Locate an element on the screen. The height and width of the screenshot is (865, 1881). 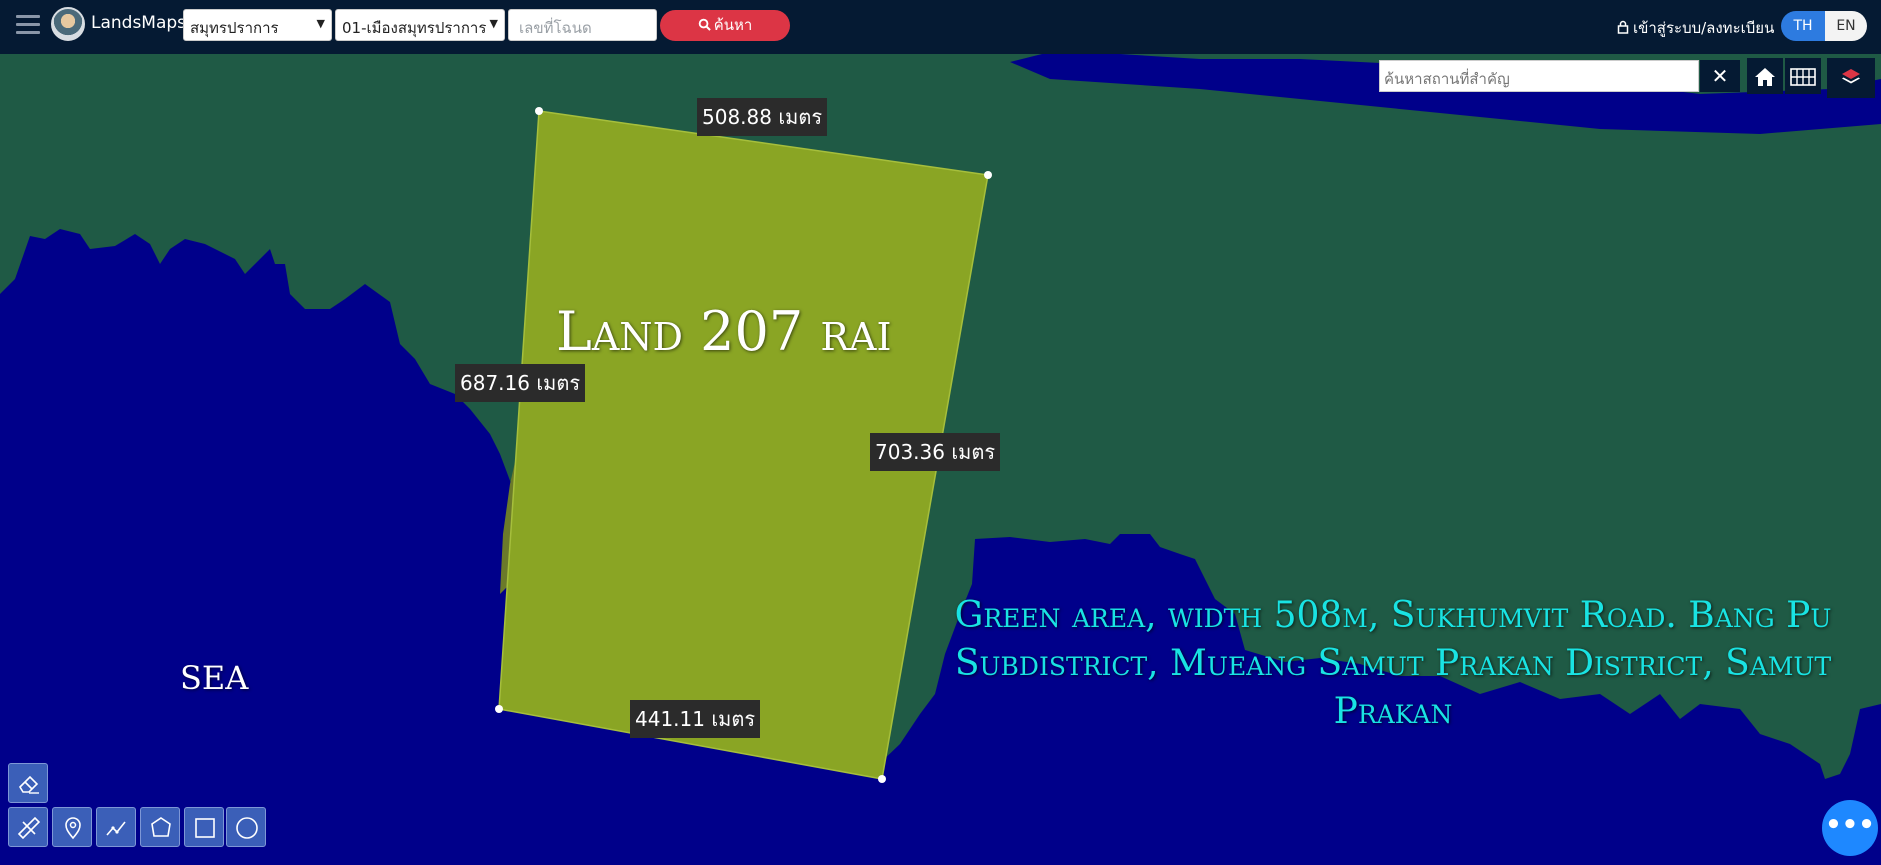
rectangle-button is located at coordinates (204, 827).